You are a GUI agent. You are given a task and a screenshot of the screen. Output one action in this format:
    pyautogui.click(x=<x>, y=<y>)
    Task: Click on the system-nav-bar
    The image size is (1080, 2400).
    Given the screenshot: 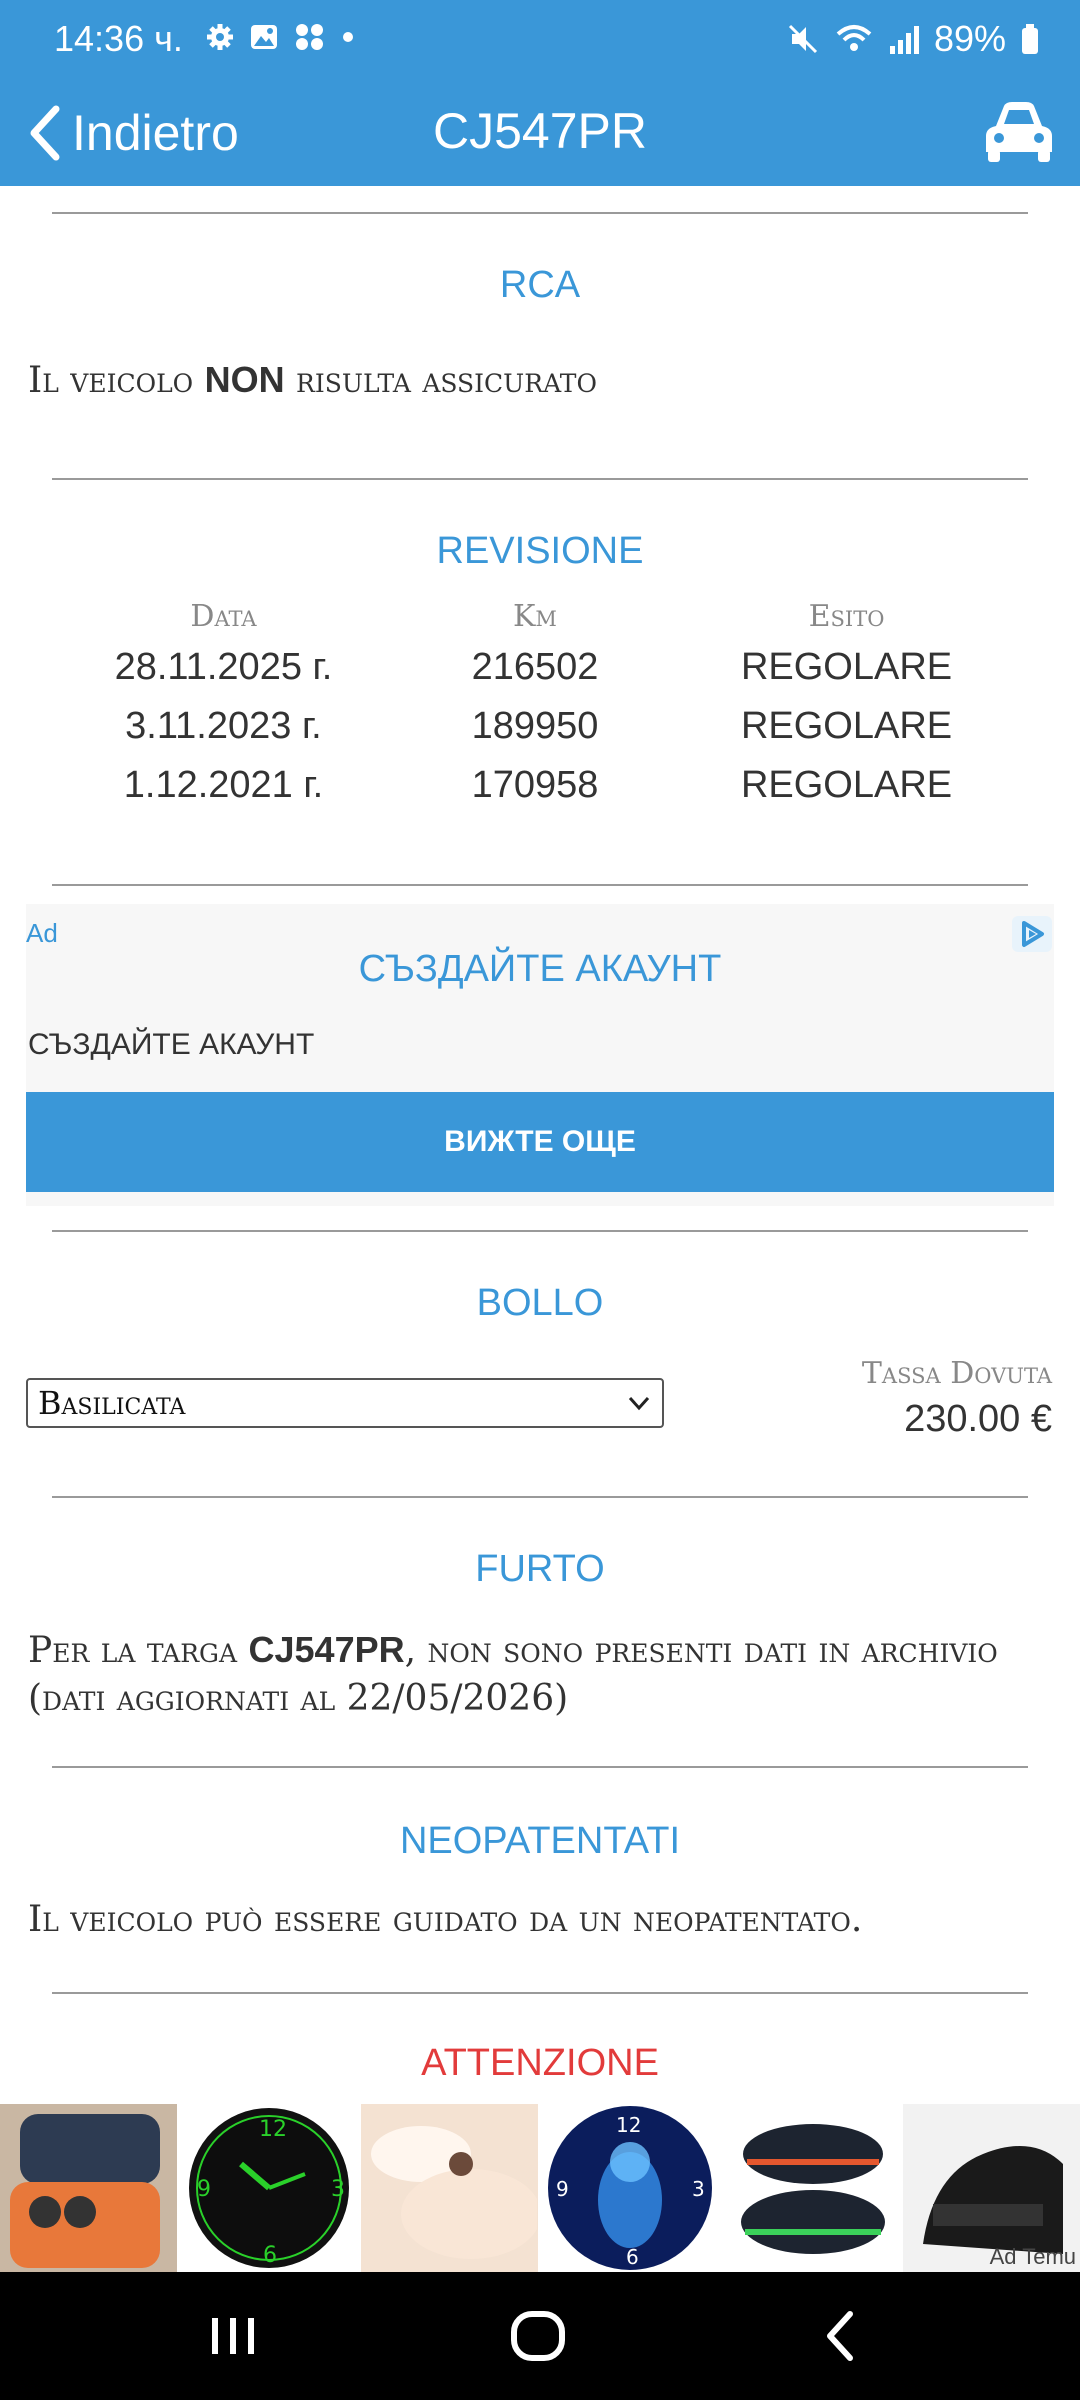 What is the action you would take?
    pyautogui.click(x=540, y=2336)
    